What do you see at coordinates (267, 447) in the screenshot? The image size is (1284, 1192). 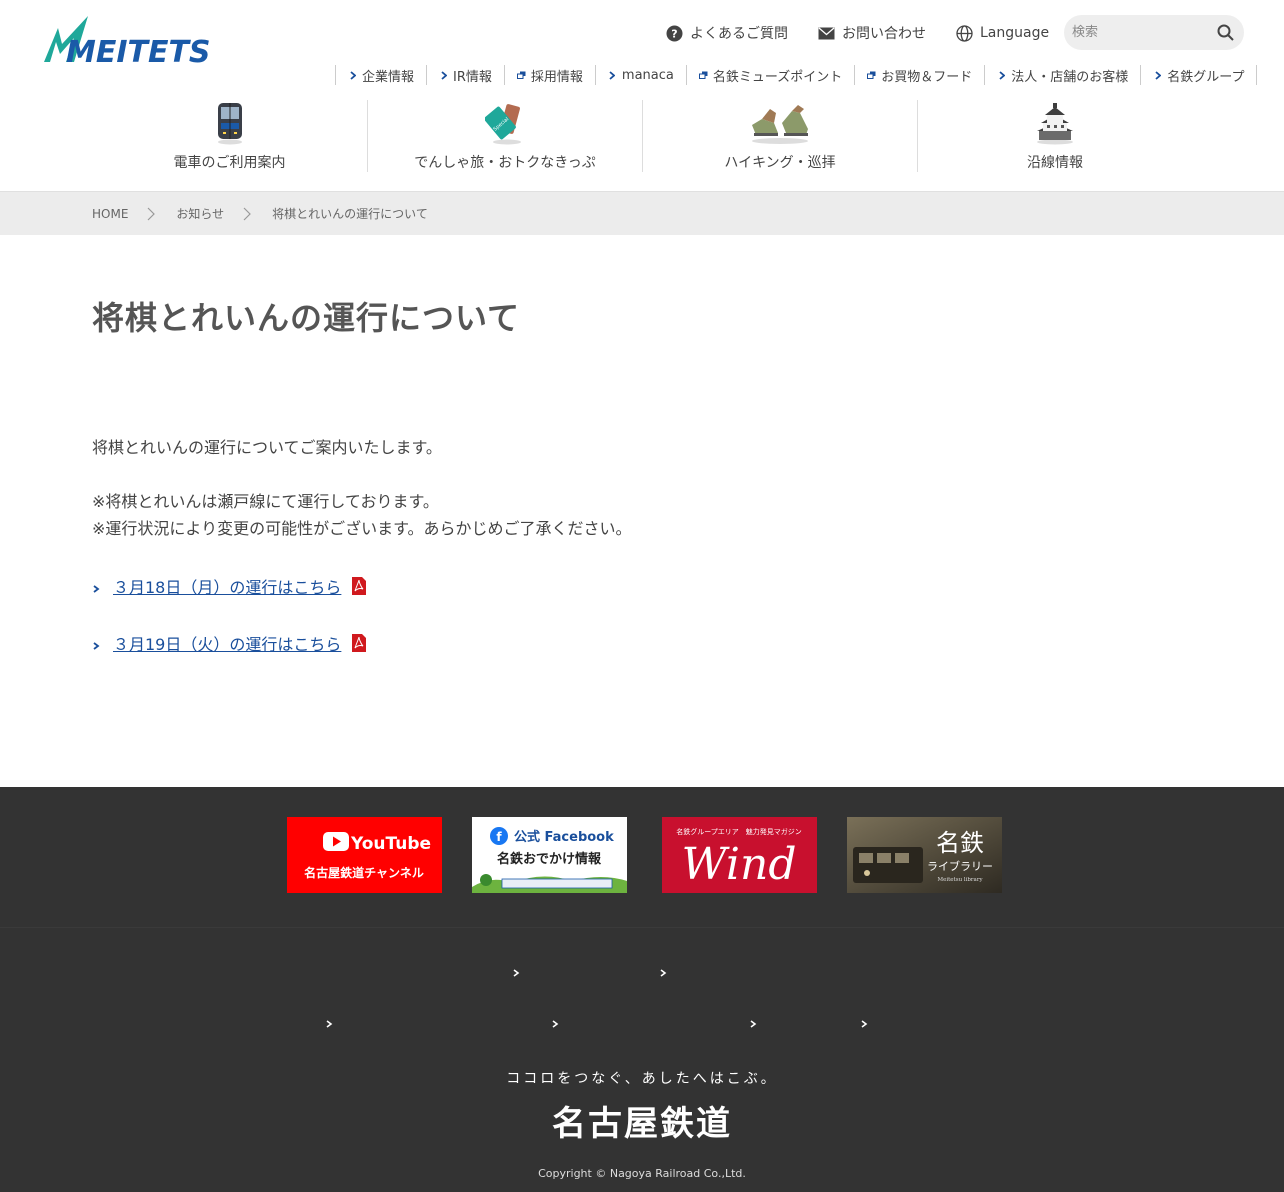 I see `intro-text: 将棋とれいんの運行についてご案内いたします。` at bounding box center [267, 447].